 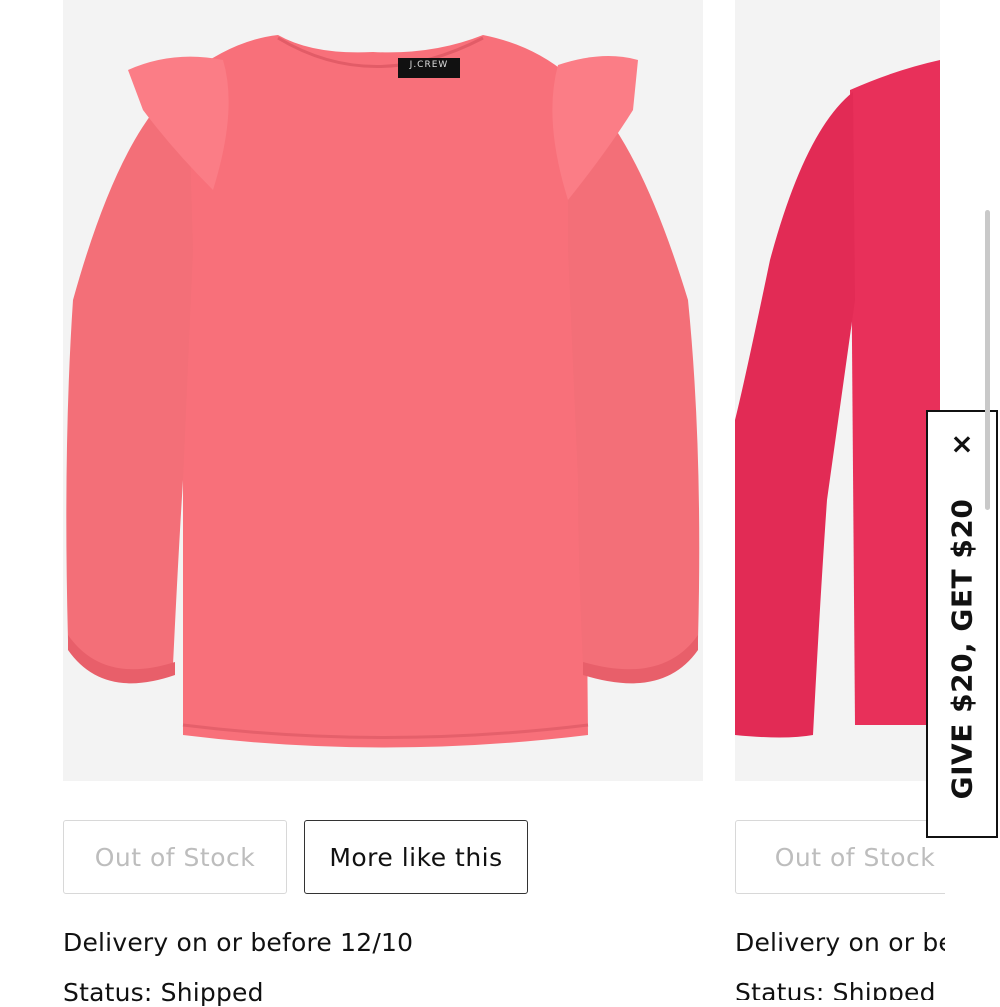 What do you see at coordinates (837, 399) in the screenshot?
I see `raspberry-top-image` at bounding box center [837, 399].